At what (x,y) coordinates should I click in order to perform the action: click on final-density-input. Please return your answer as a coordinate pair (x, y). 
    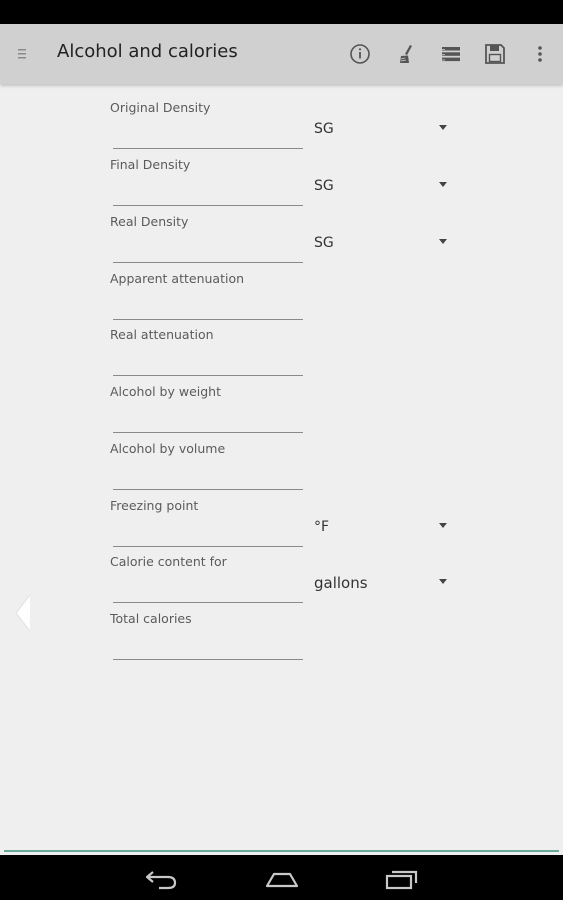
    Looking at the image, I should click on (208, 194).